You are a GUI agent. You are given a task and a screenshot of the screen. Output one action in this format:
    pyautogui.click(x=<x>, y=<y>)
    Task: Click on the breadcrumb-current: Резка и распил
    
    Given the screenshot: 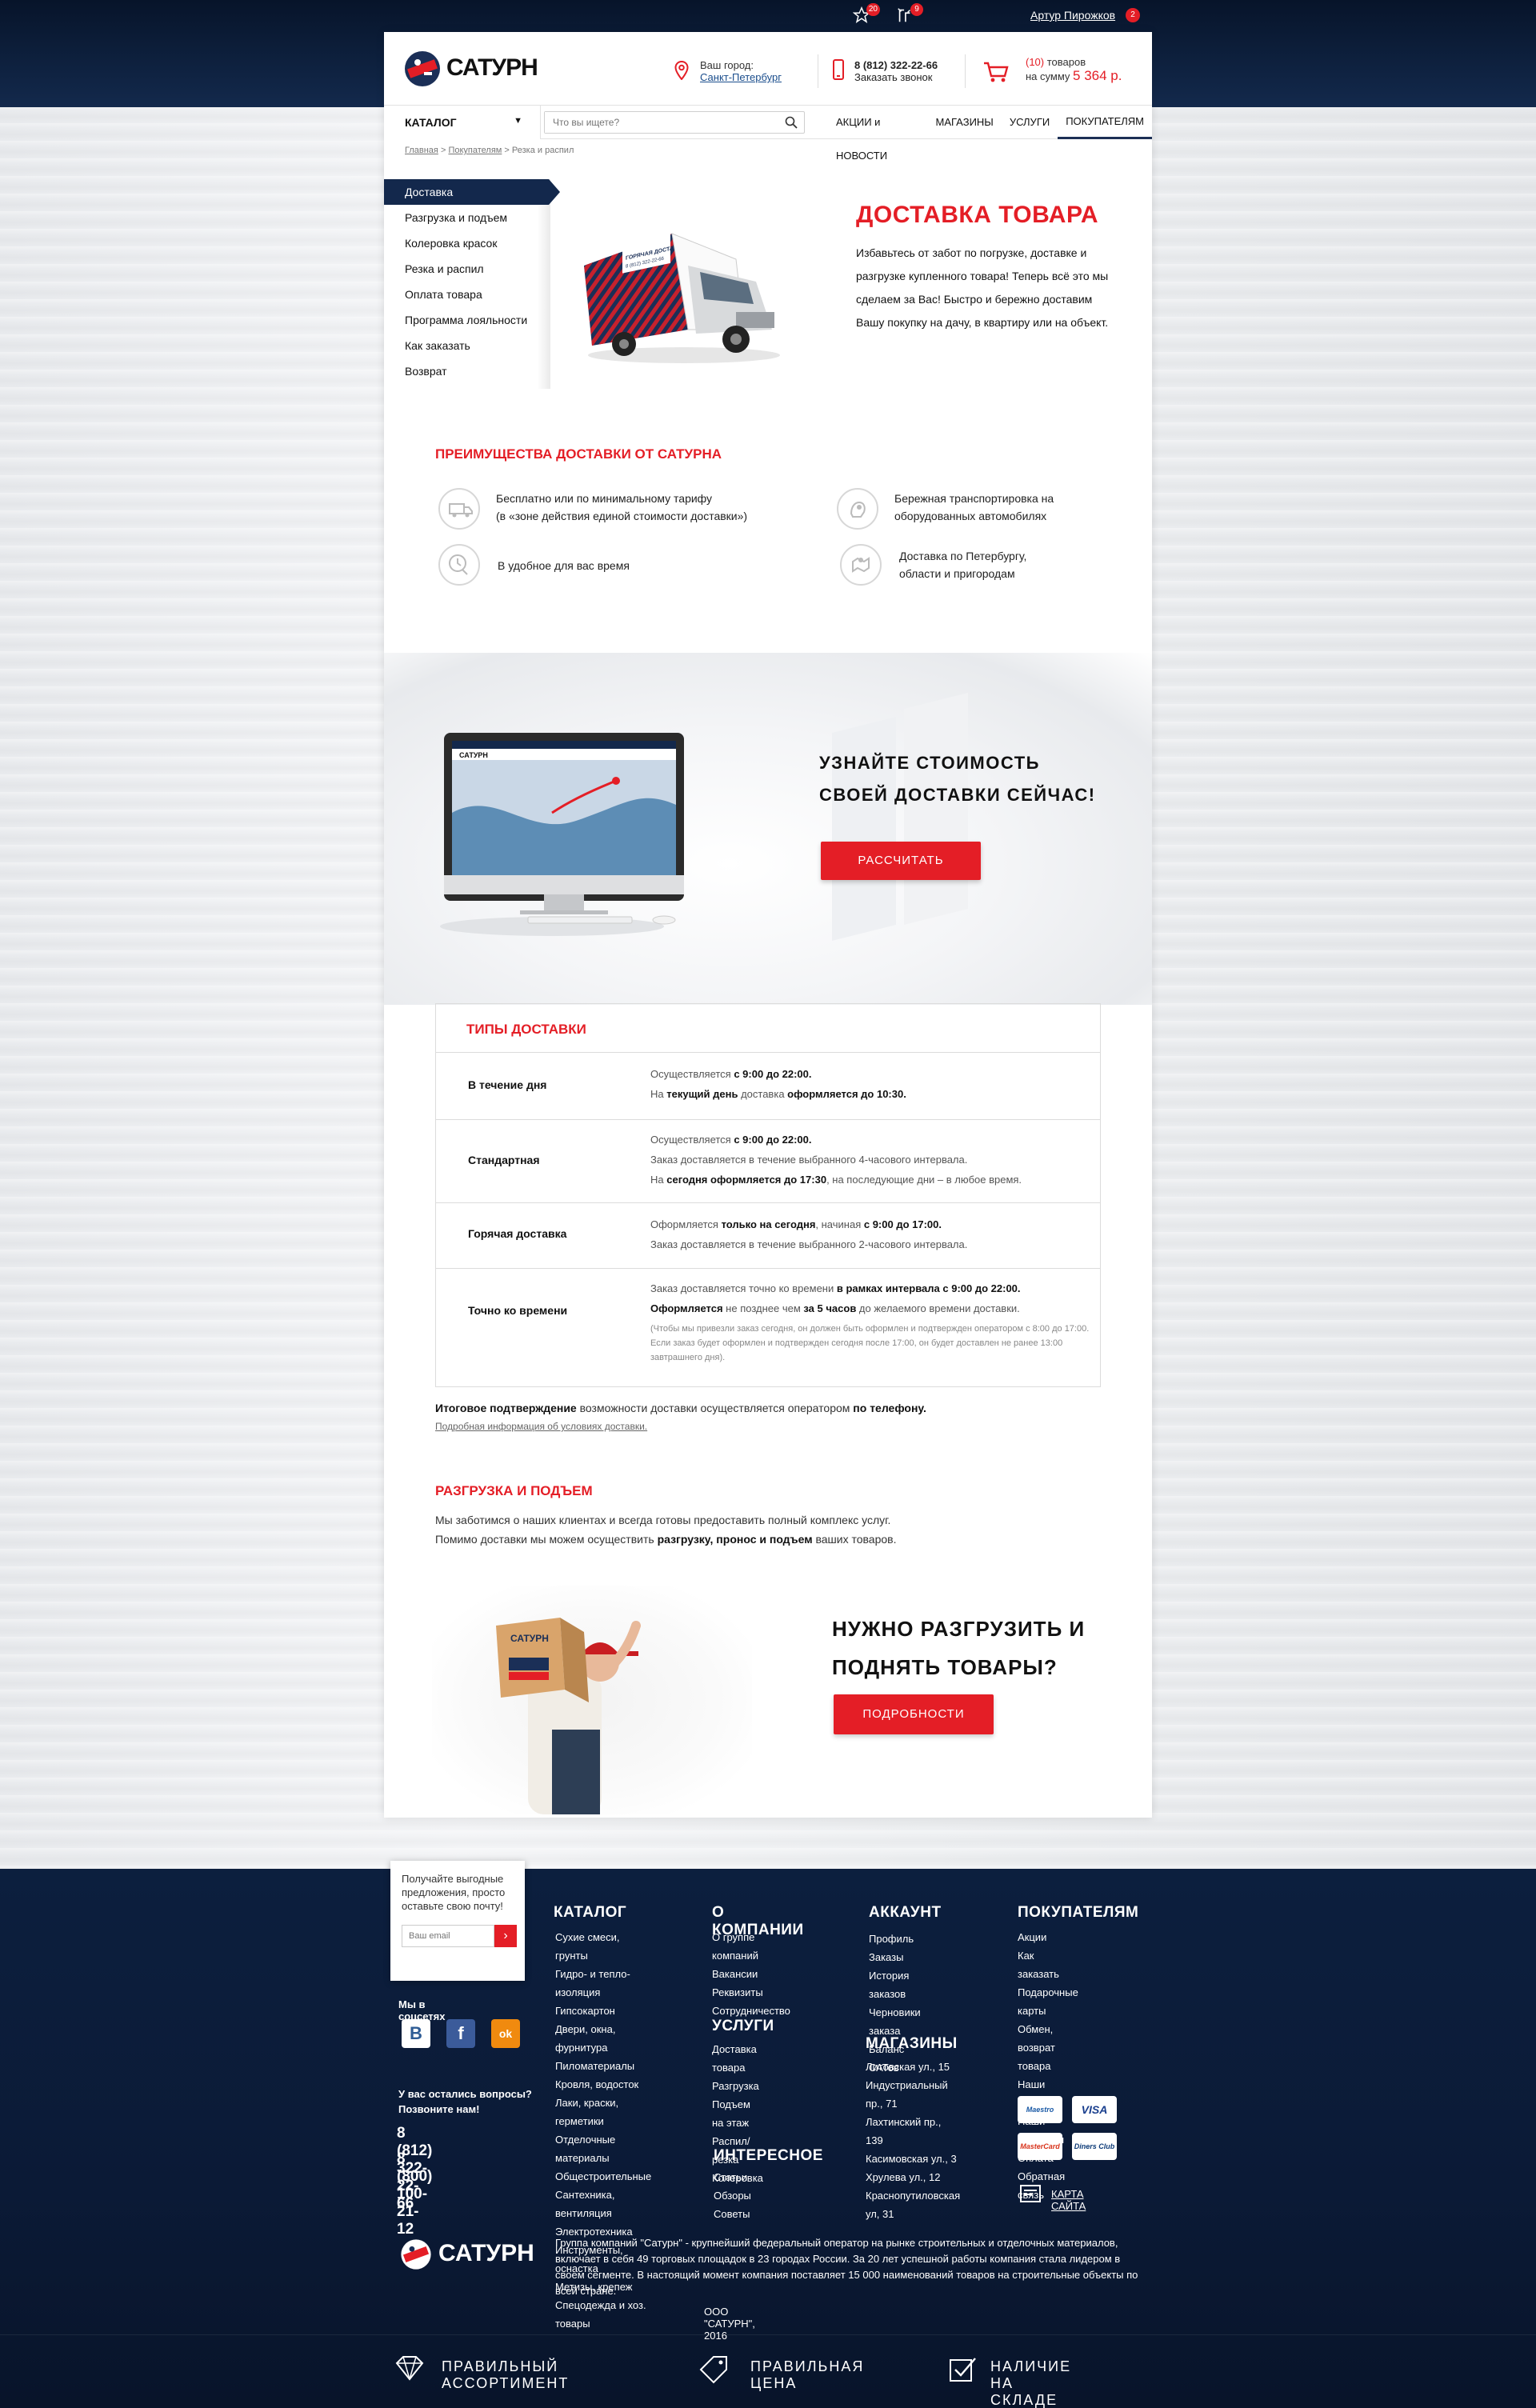 What is the action you would take?
    pyautogui.click(x=542, y=150)
    